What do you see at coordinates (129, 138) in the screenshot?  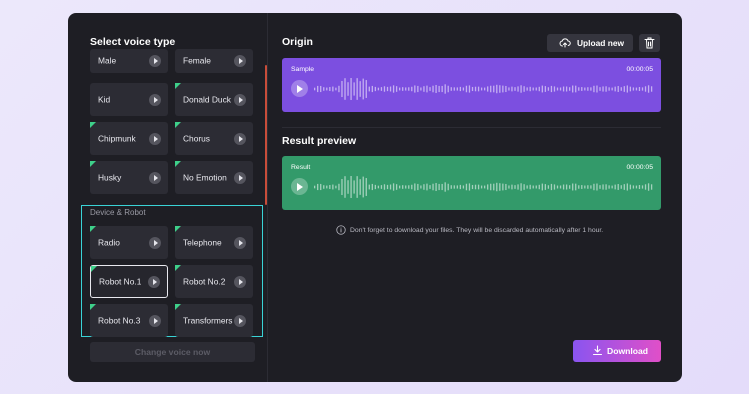 I see `voice-option-chipmunk: Chipmunk` at bounding box center [129, 138].